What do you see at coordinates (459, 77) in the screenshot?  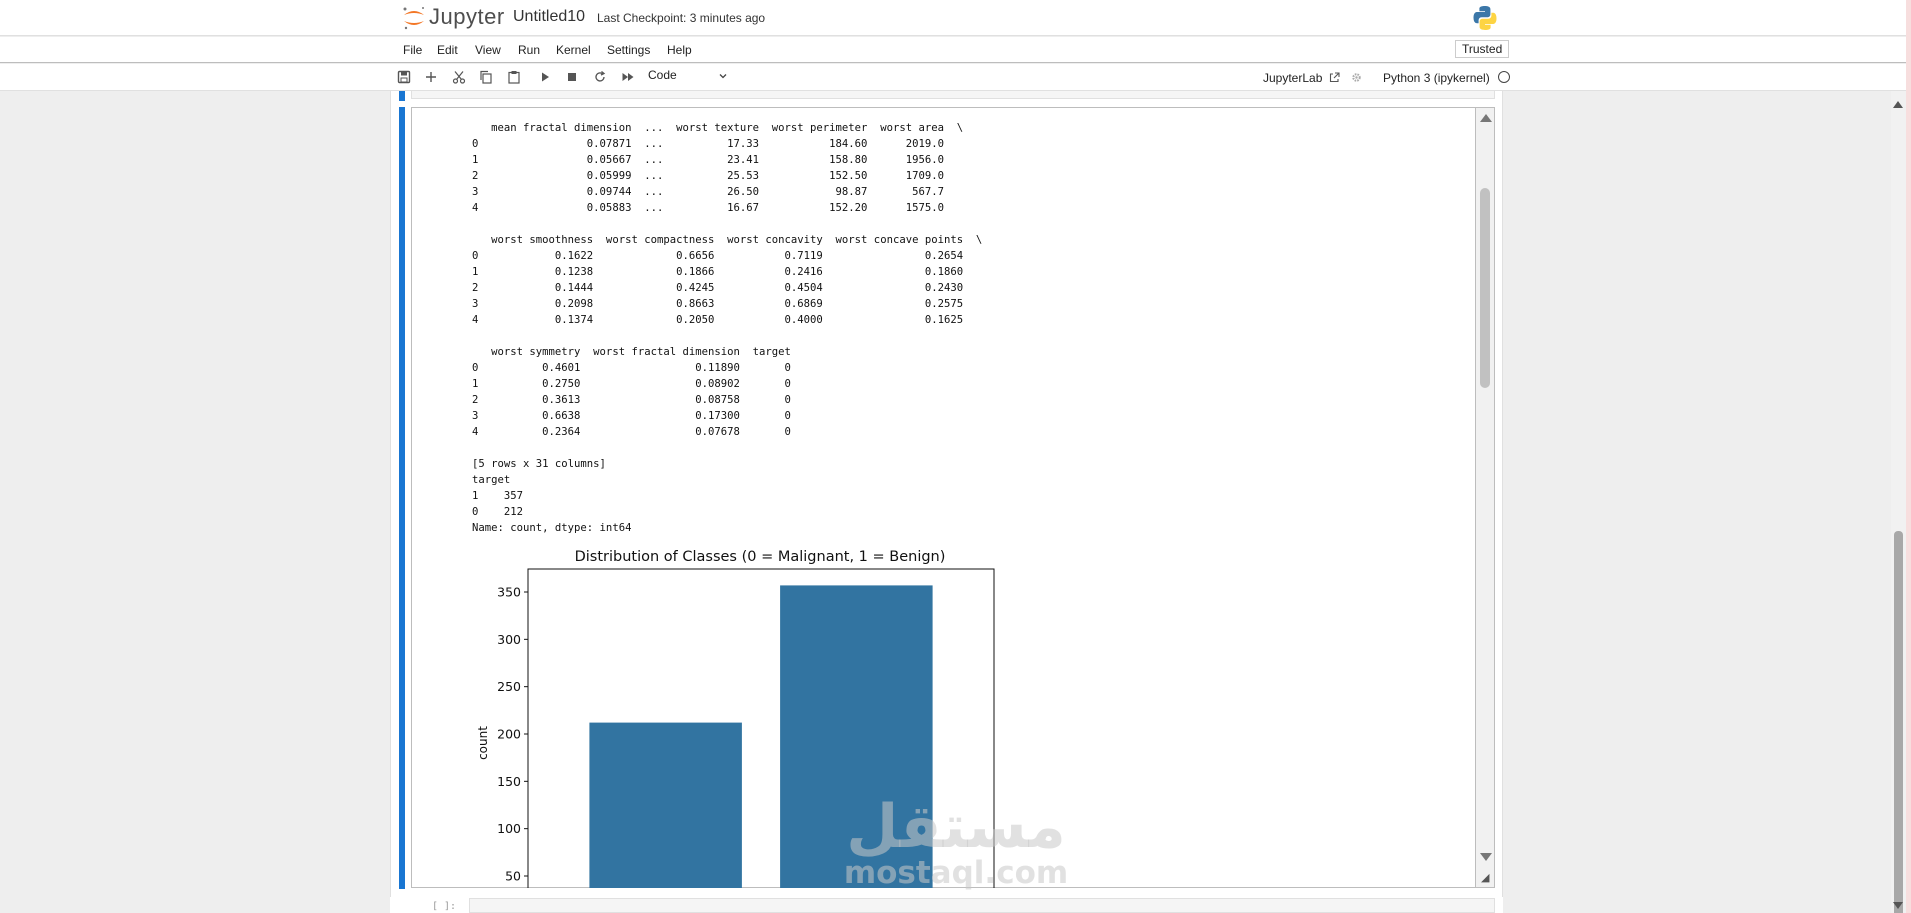 I see `cut-icon` at bounding box center [459, 77].